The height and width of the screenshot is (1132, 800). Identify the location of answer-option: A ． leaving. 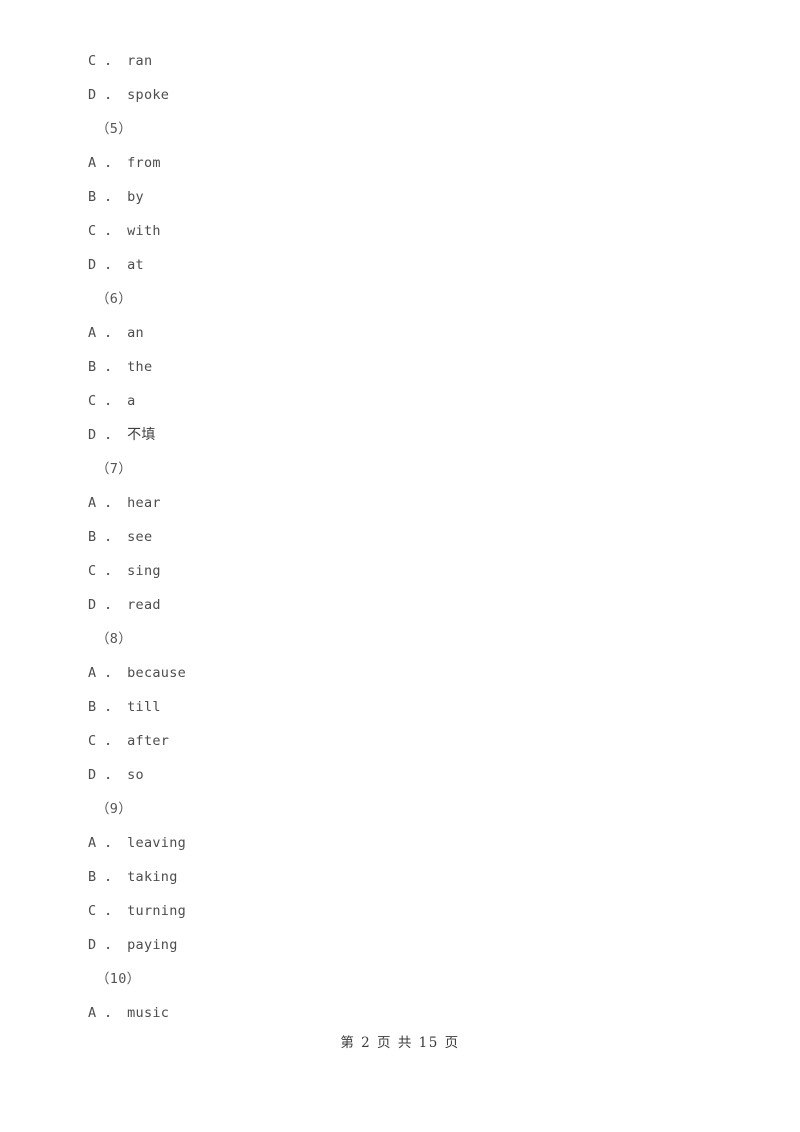
(137, 843).